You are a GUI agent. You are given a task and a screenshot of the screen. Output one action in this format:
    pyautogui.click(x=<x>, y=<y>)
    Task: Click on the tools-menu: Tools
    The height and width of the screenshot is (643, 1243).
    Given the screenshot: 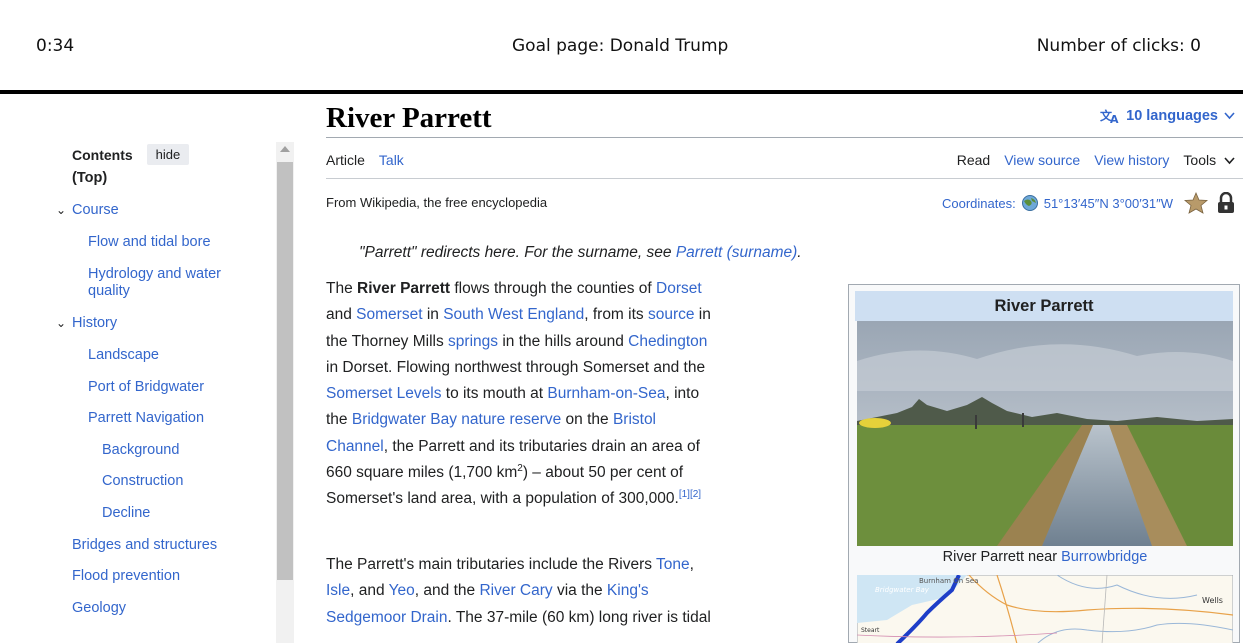 What is the action you would take?
    pyautogui.click(x=1209, y=160)
    